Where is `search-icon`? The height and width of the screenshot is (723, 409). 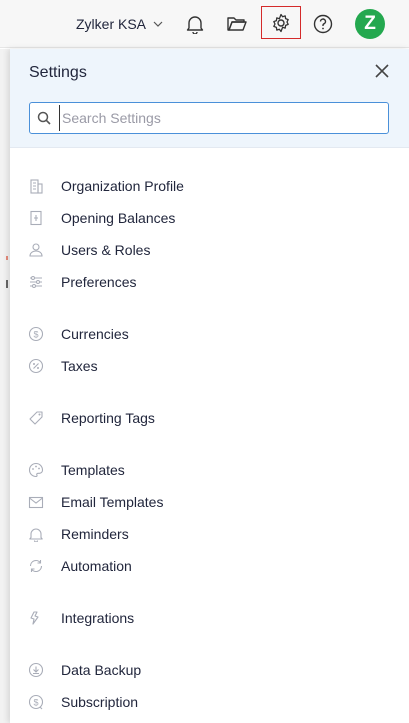 search-icon is located at coordinates (44, 118).